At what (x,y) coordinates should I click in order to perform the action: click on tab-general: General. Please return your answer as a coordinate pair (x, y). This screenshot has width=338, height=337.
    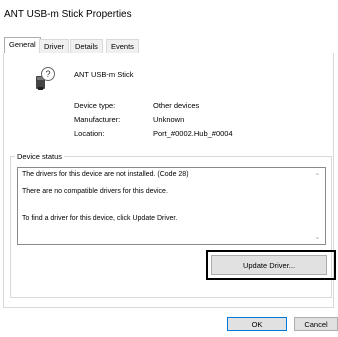
    Looking at the image, I should click on (22, 45).